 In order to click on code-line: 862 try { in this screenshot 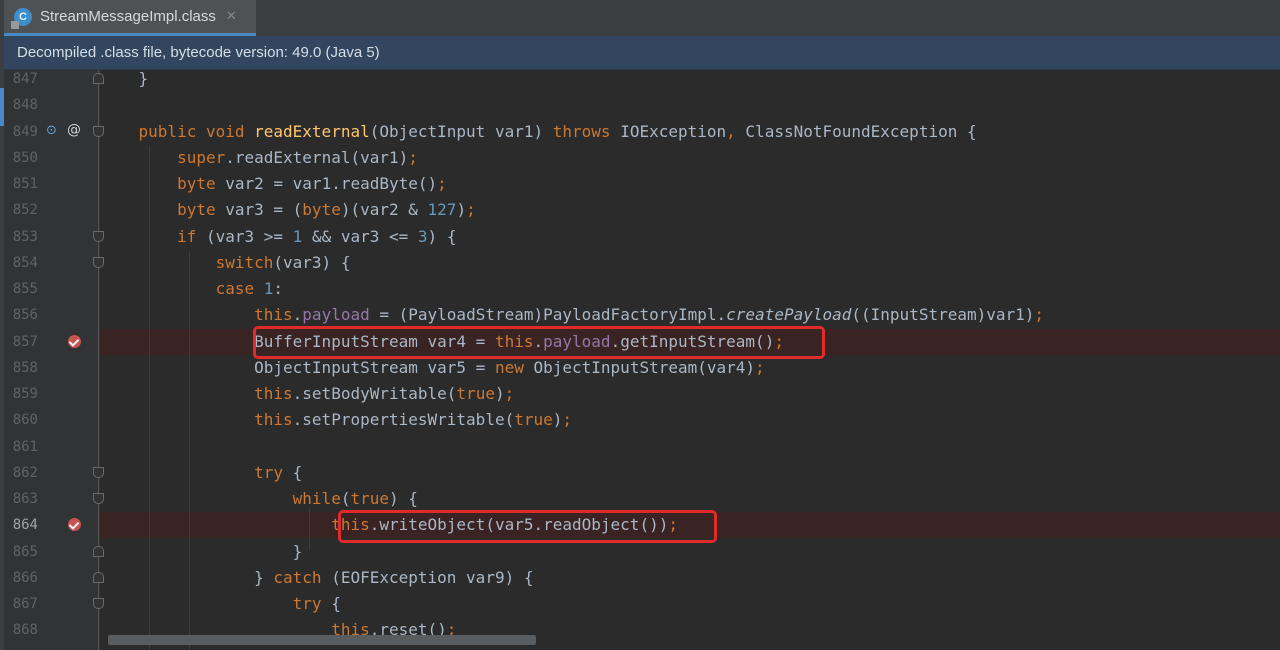, I will do `click(642, 473)`.